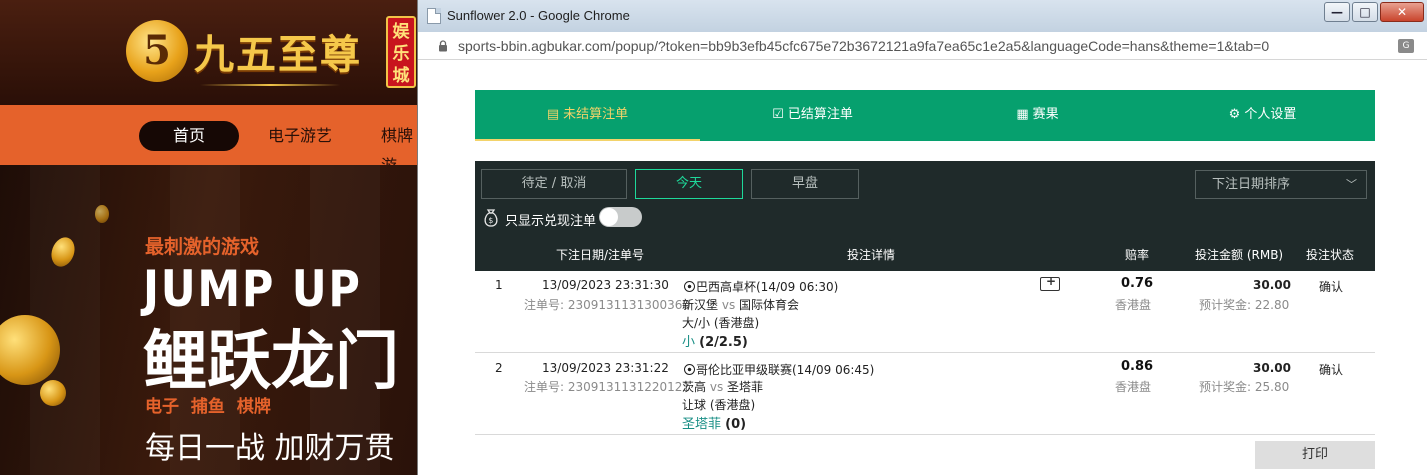 The height and width of the screenshot is (475, 1427). What do you see at coordinates (538, 15) in the screenshot?
I see `window-title: Sunflower 2.0 - Google Chrome` at bounding box center [538, 15].